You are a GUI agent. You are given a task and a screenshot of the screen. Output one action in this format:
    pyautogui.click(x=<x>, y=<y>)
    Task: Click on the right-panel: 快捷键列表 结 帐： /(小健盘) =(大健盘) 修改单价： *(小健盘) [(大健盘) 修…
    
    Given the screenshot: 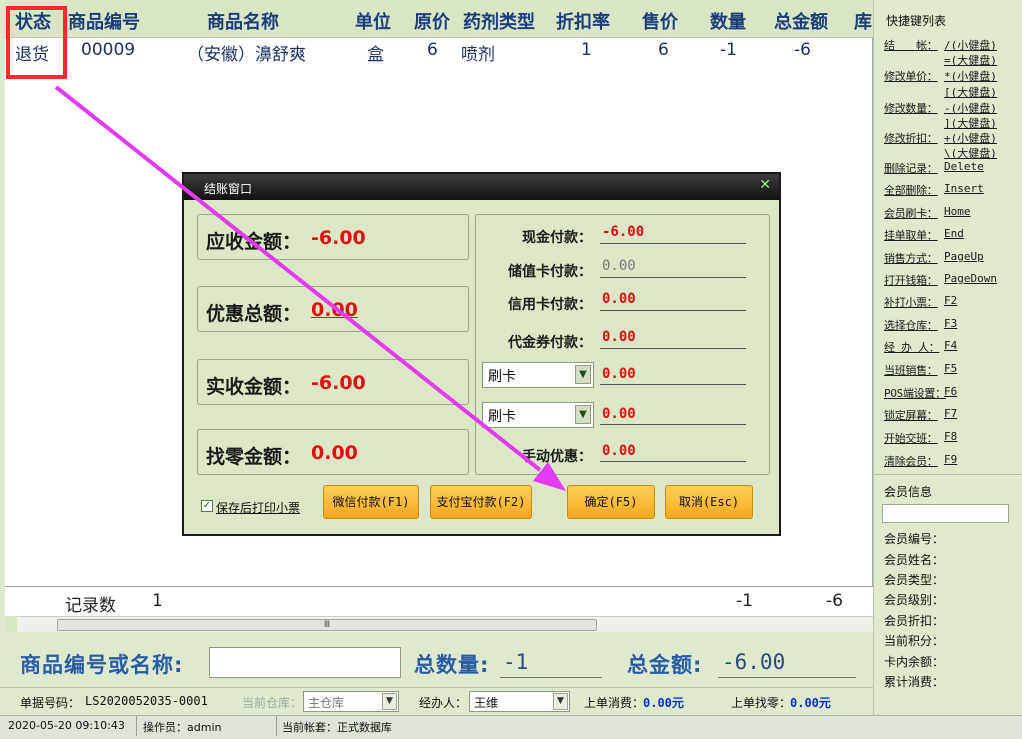 What is the action you would take?
    pyautogui.click(x=947, y=360)
    